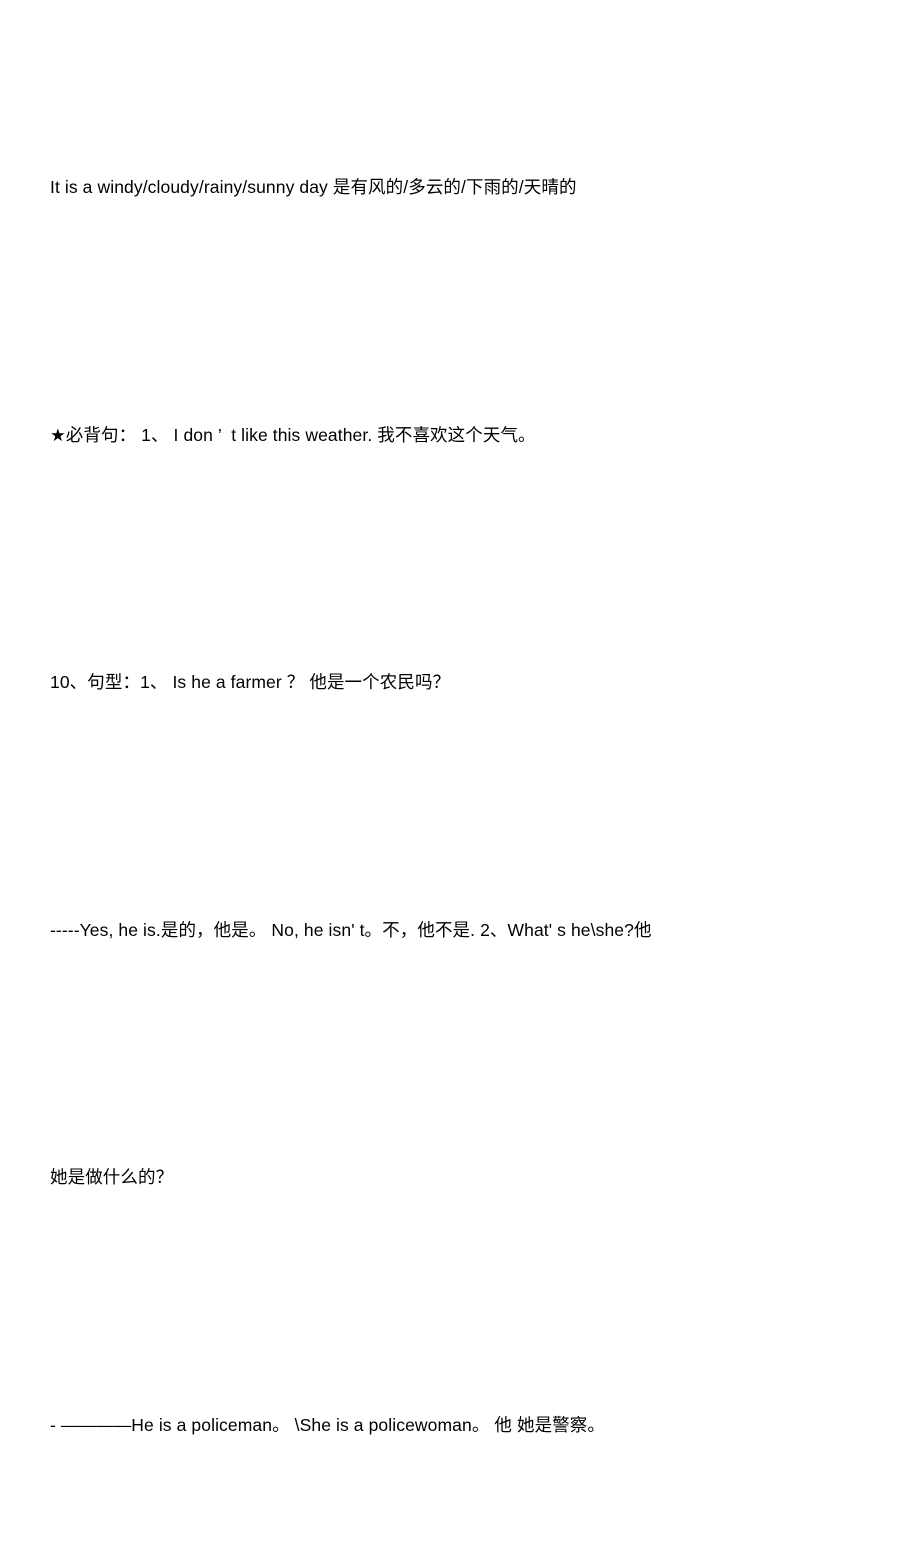  I want to click on paragraph-section-10-sentence-patterns: 10、句型：1、 Is he a farmer ？ 他是一个农民吗？, so click(460, 683).